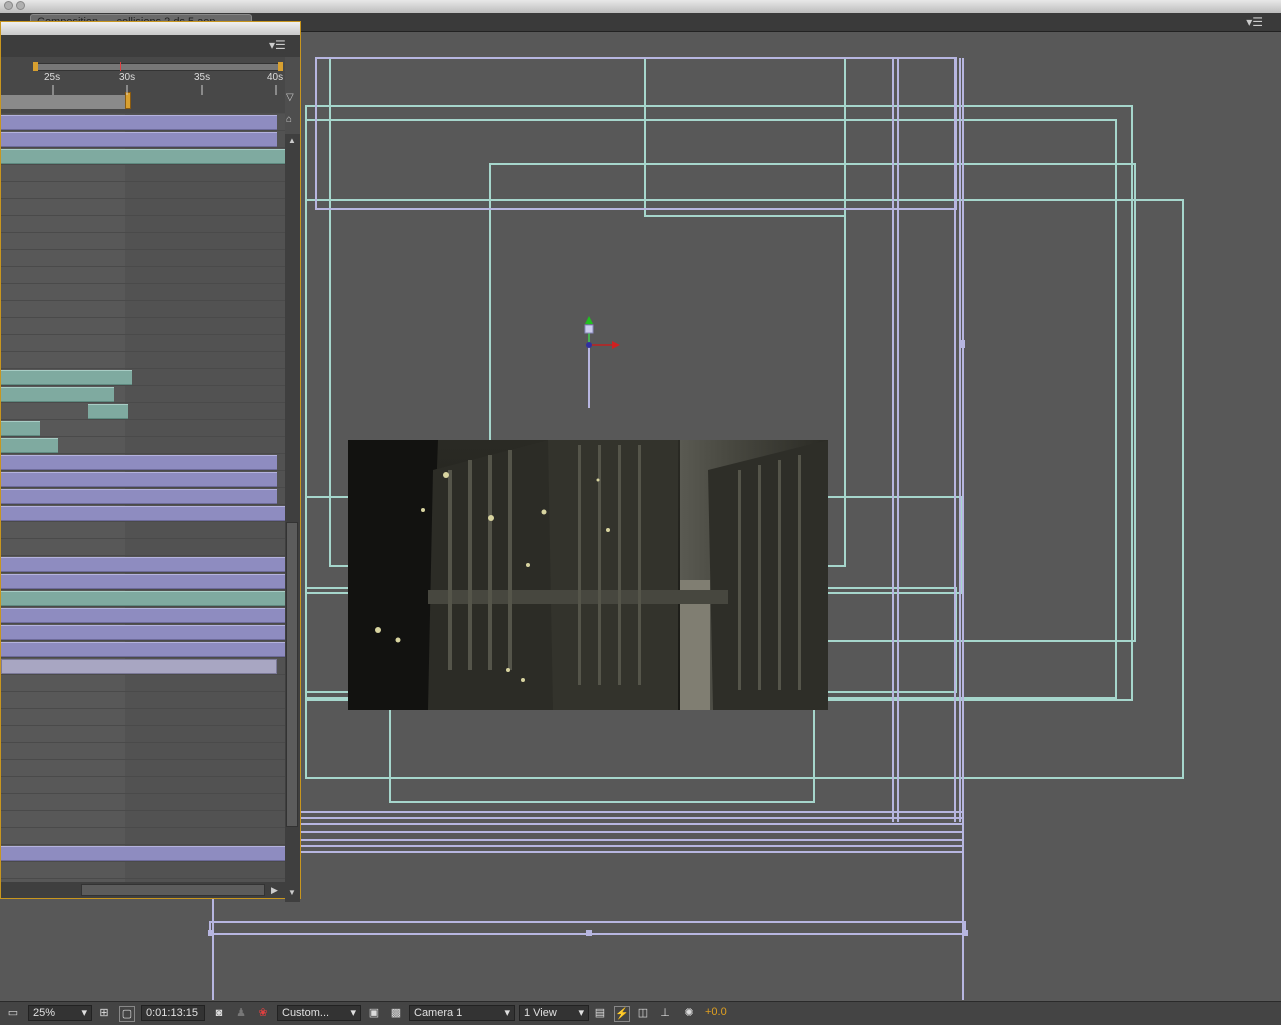 This screenshot has height=1025, width=1281. What do you see at coordinates (602, 332) in the screenshot?
I see `axis-gizmo` at bounding box center [602, 332].